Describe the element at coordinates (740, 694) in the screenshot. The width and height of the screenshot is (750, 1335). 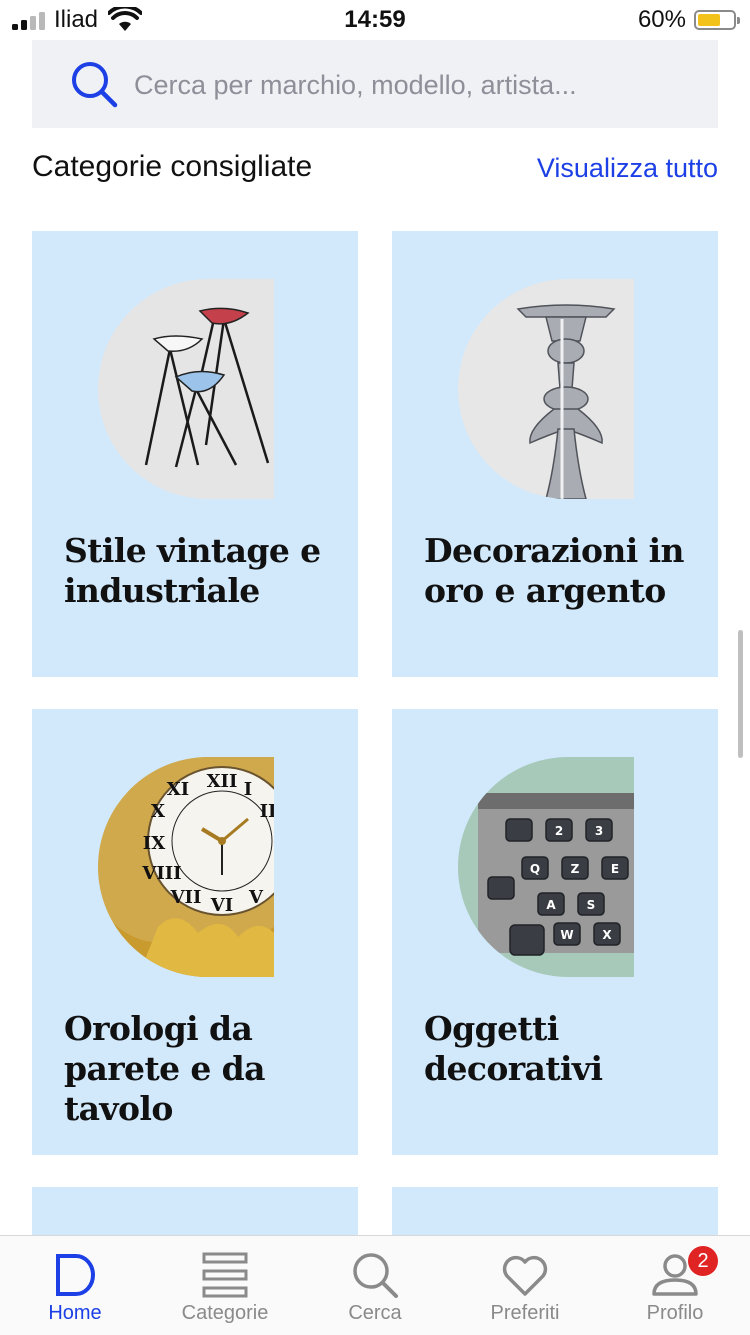
I see `scroll-indicator` at that location.